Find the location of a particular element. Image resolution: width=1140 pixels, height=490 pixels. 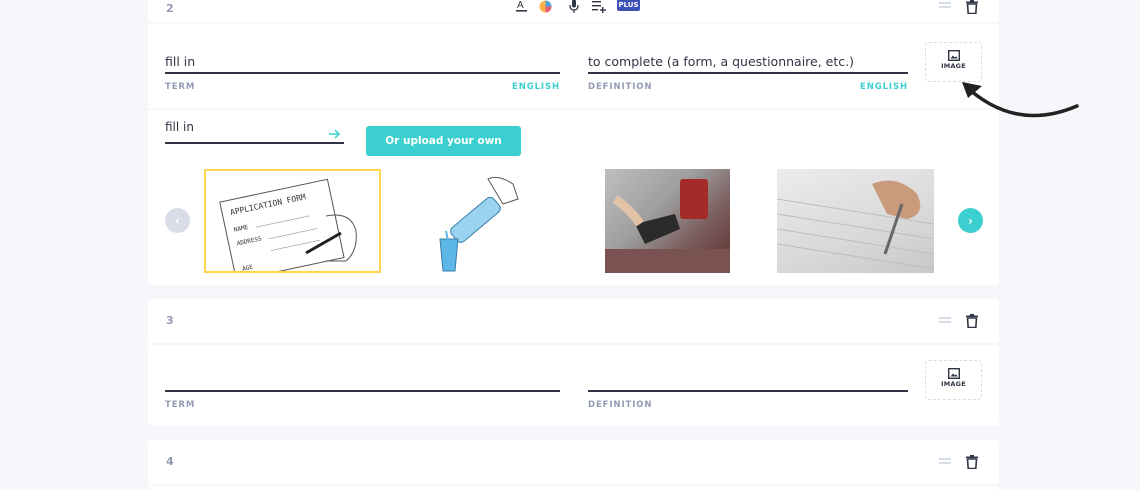

chevron-right-icon: › is located at coordinates (970, 220).